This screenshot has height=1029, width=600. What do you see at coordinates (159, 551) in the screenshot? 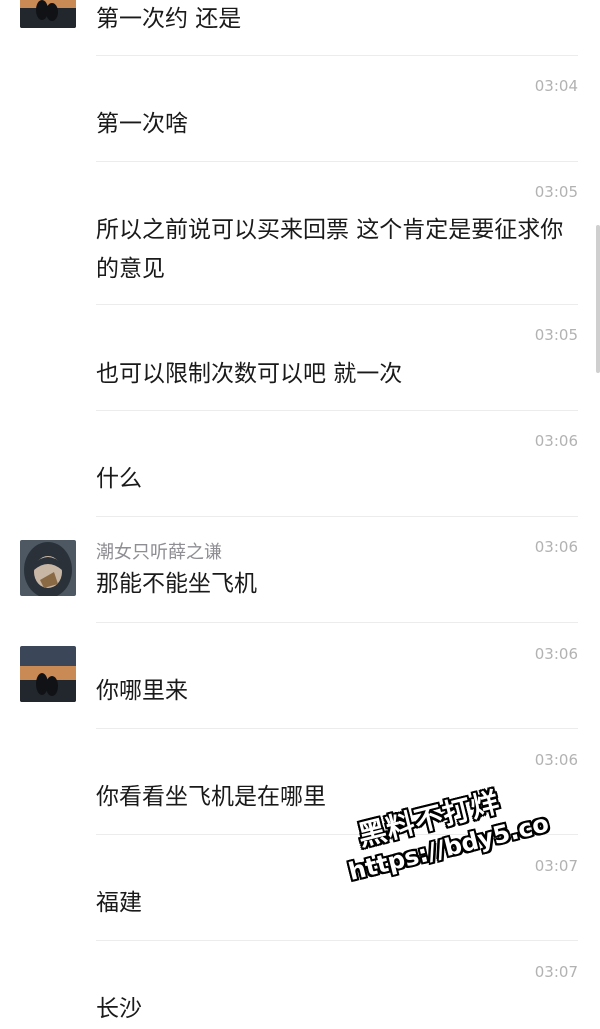
I see `sender-name: 潮女只听薛之谦` at bounding box center [159, 551].